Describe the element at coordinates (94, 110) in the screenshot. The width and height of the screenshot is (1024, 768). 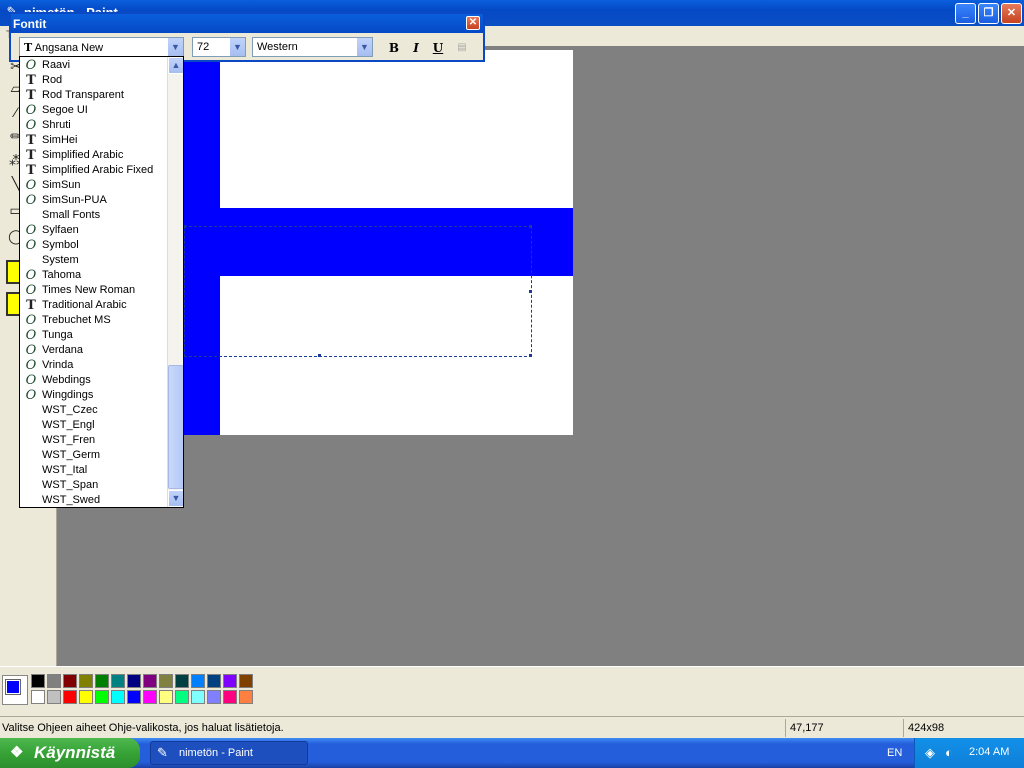
I see `font-list-item: O Segoe UI` at that location.